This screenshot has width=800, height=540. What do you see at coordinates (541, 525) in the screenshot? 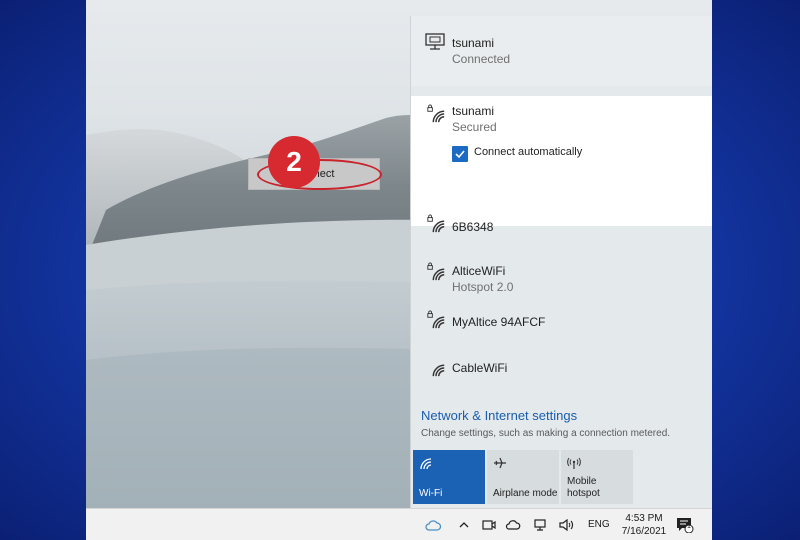
I see `network-icon` at bounding box center [541, 525].